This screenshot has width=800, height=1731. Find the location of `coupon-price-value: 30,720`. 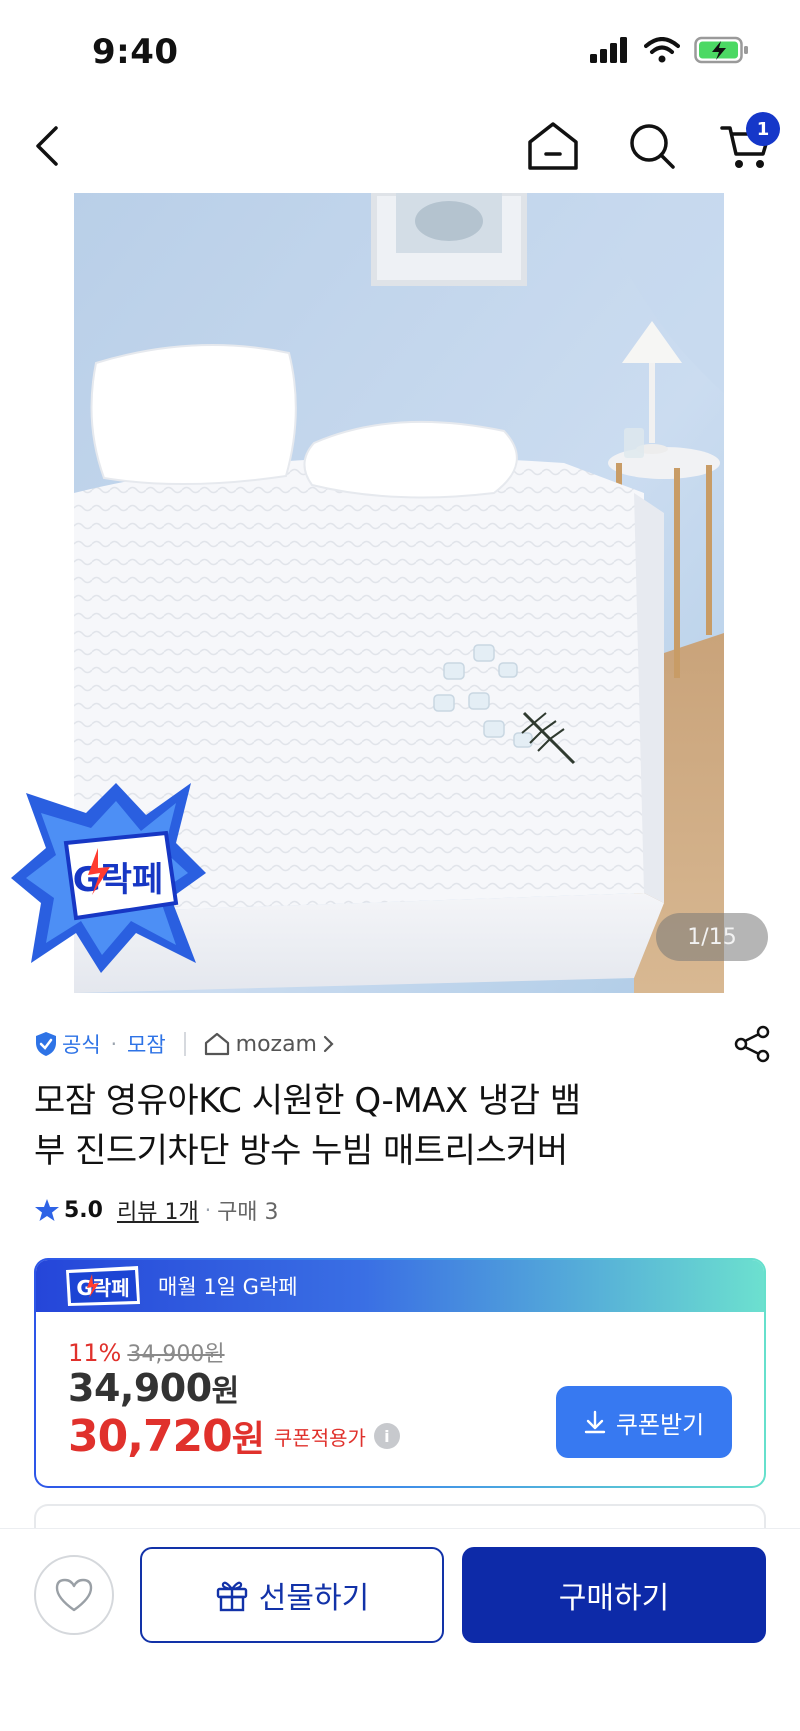

coupon-price-value: 30,720 is located at coordinates (150, 1436).